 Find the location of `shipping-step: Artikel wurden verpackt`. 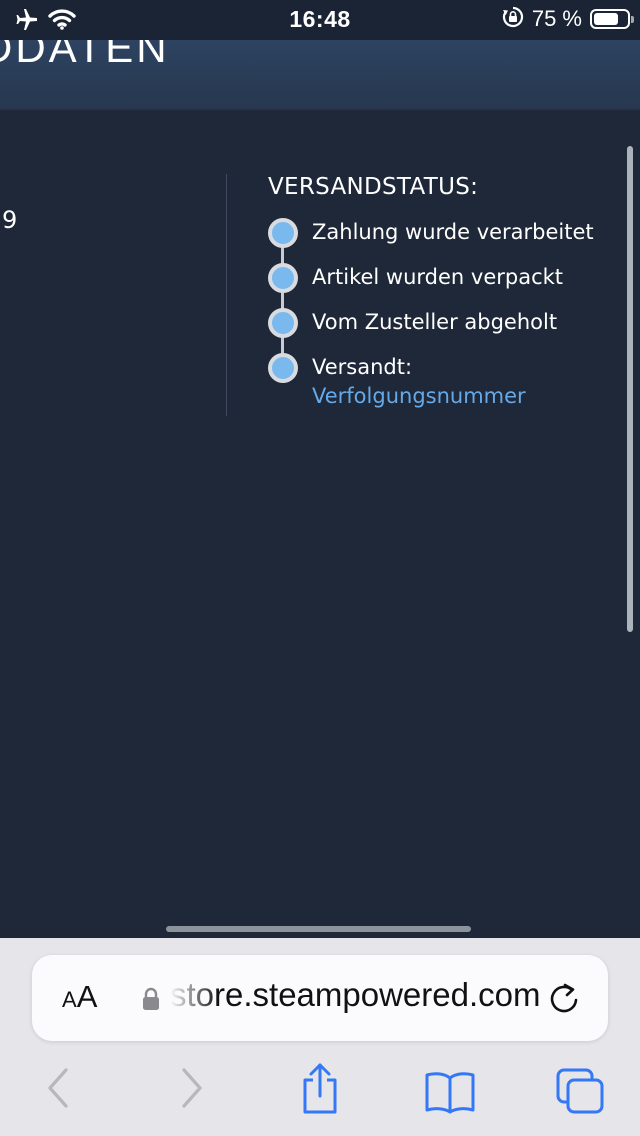

shipping-step: Artikel wurden verpackt is located at coordinates (448, 285).